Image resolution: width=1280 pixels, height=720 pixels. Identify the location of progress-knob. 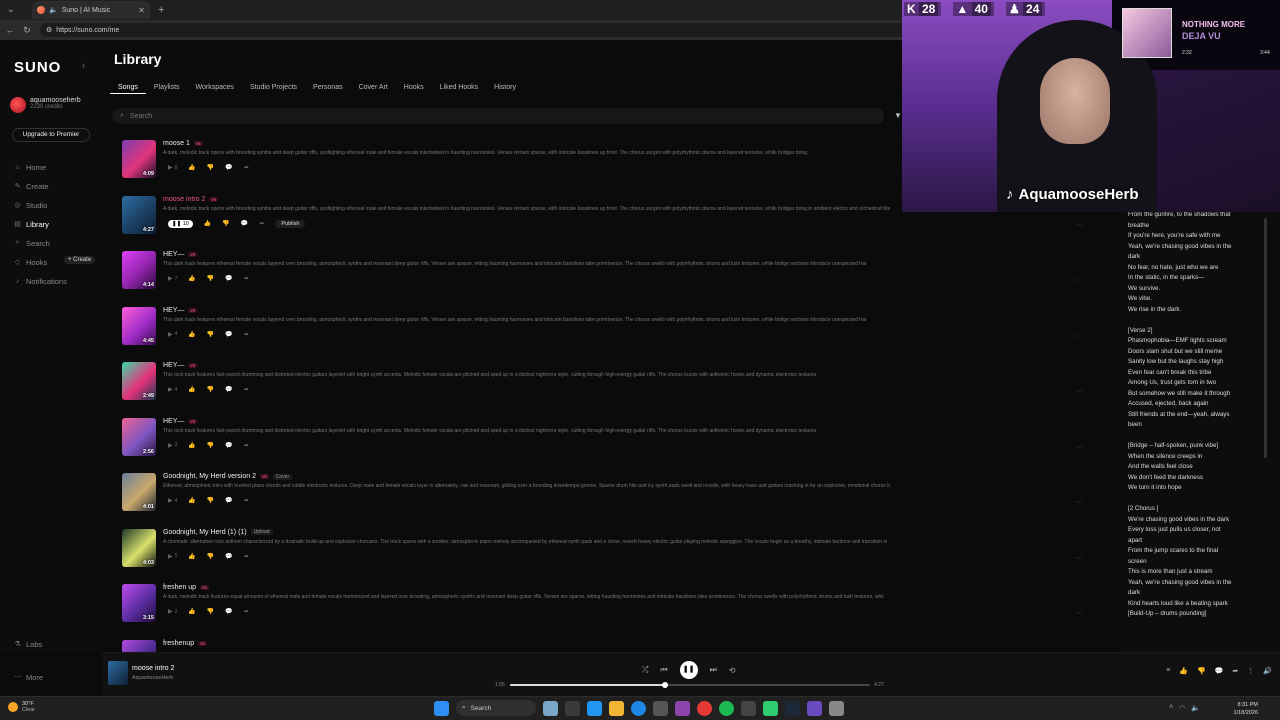
(664, 685).